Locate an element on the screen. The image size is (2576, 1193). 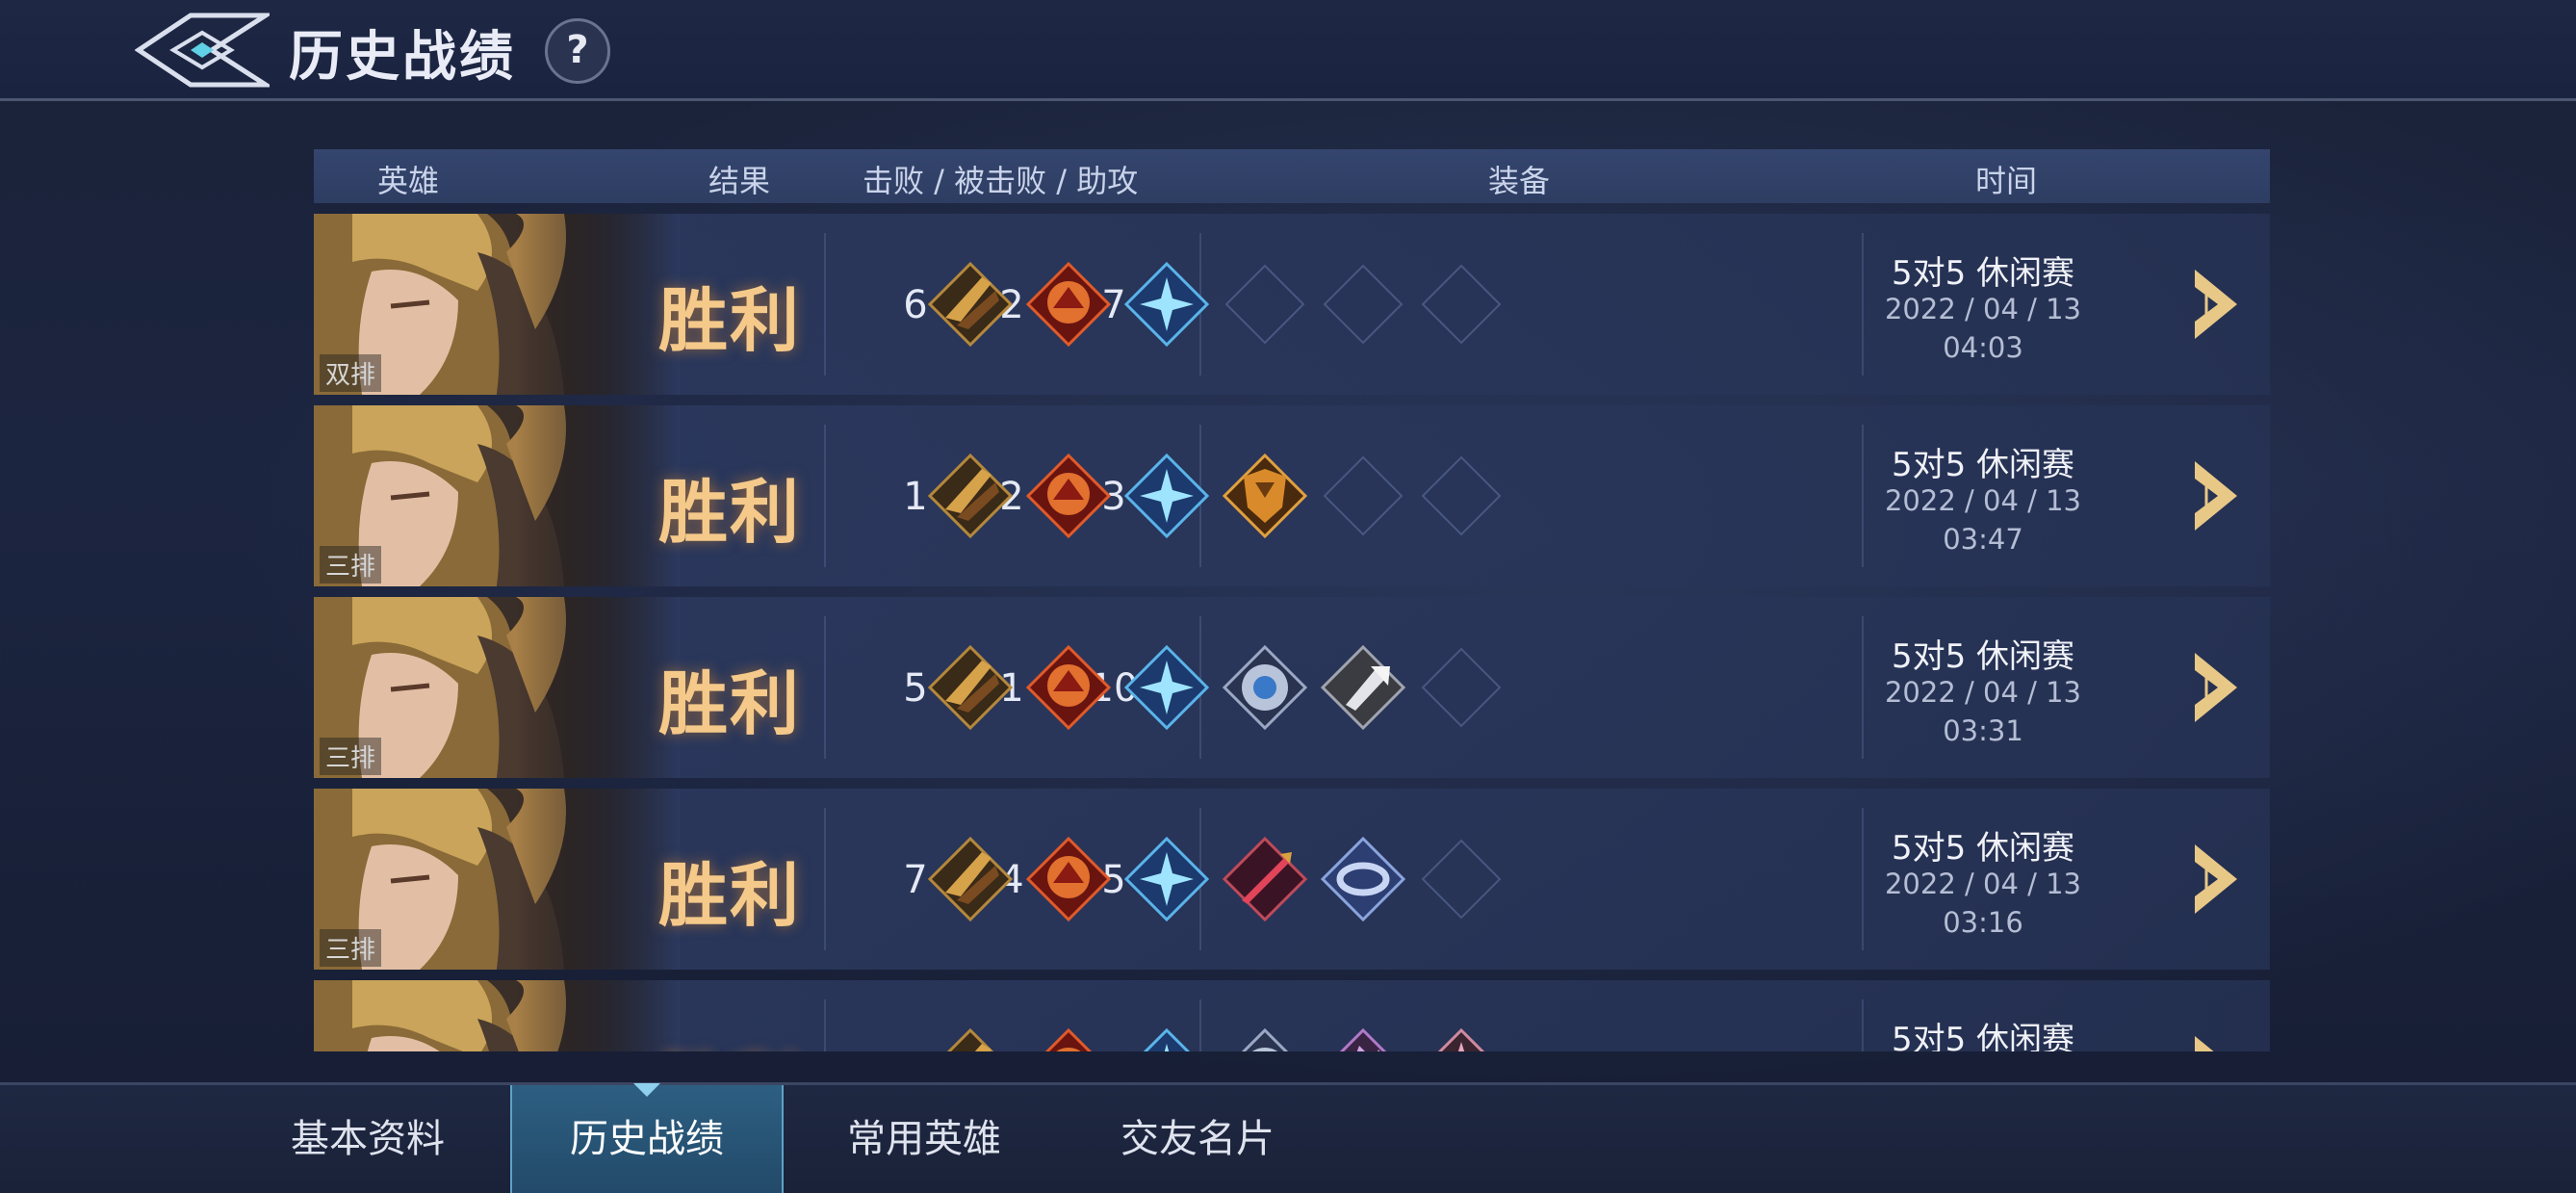
blue-ring-icon is located at coordinates (1363, 879).